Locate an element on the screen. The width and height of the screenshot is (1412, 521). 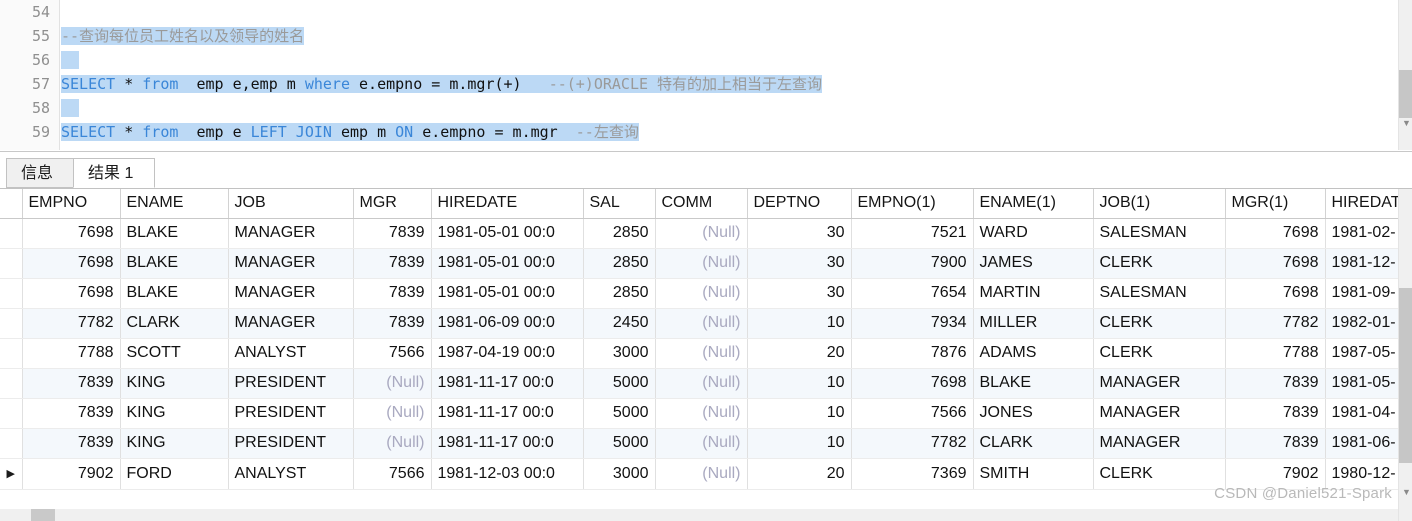
cell-ename: SCOTT is located at coordinates (174, 353).